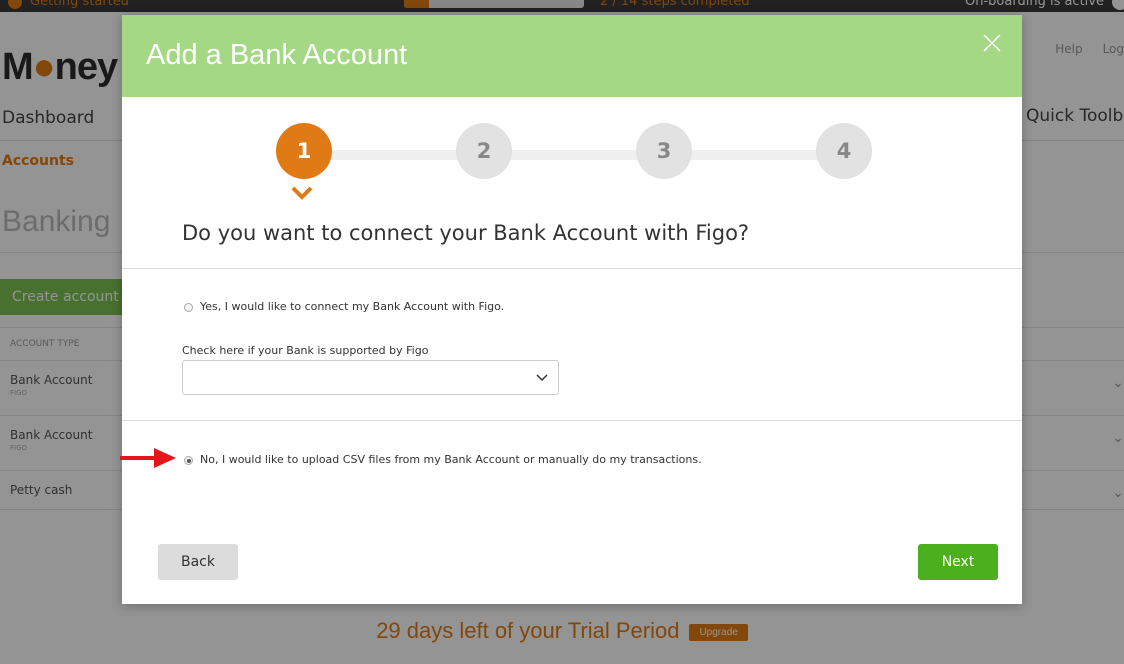  What do you see at coordinates (302, 193) in the screenshot?
I see `active-step-chevron-icon` at bounding box center [302, 193].